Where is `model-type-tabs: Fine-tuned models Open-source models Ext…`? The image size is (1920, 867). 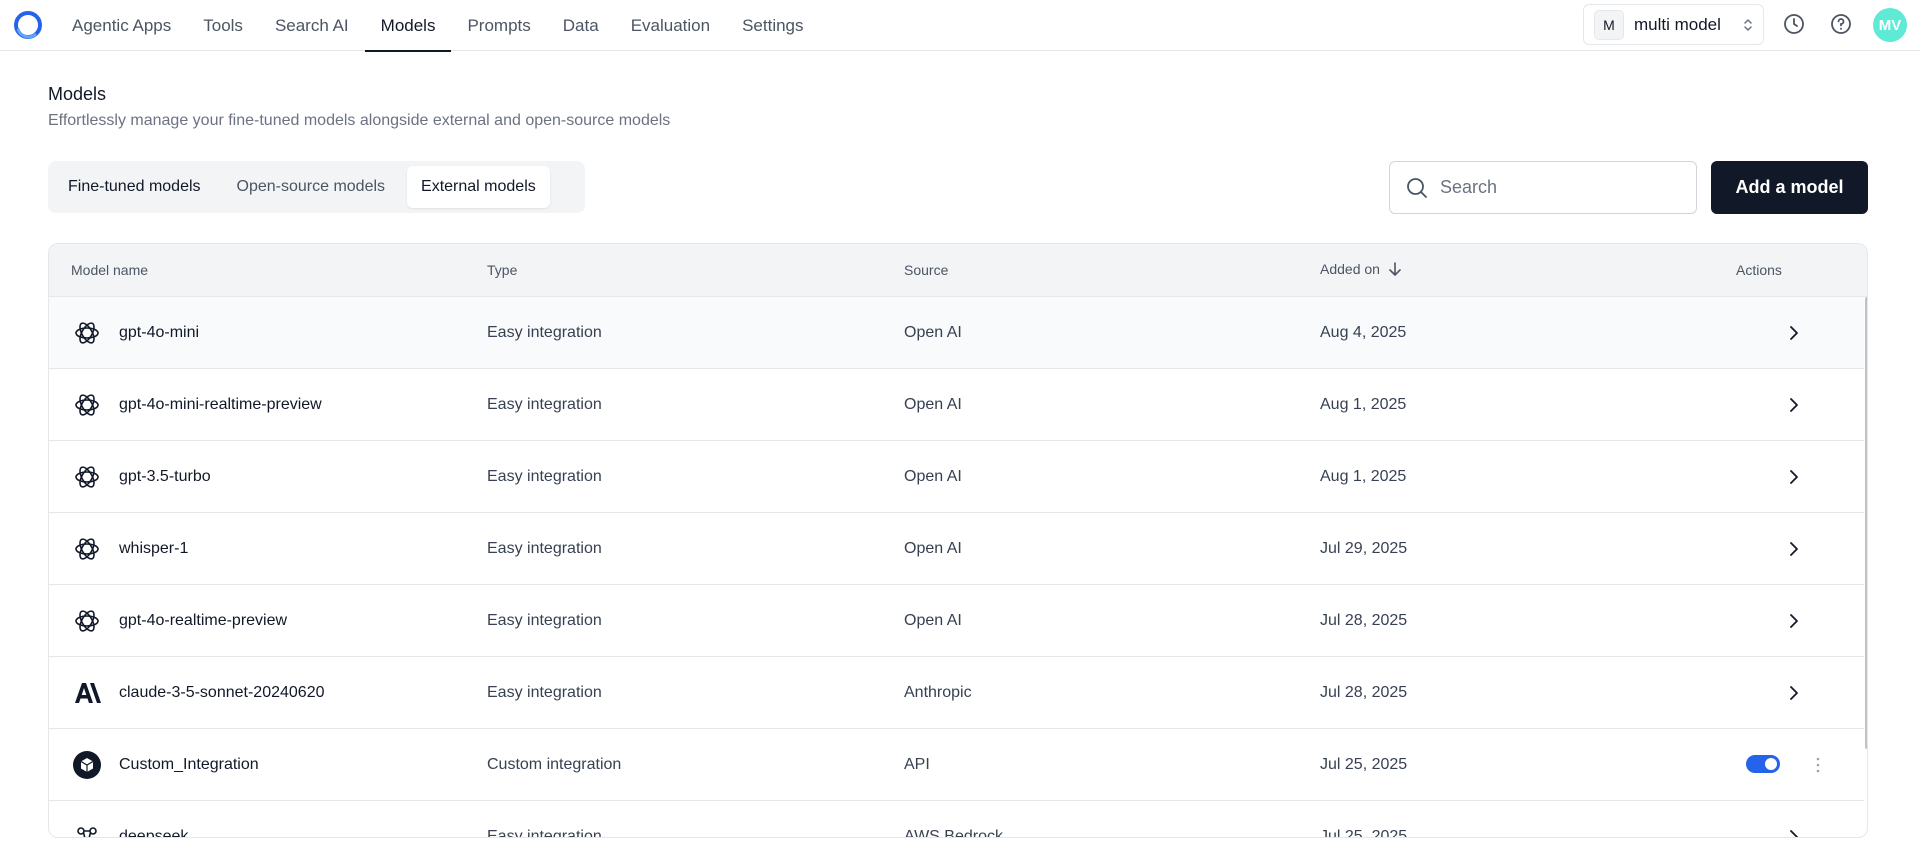
model-type-tabs: Fine-tuned models Open-source models Ext… is located at coordinates (316, 187).